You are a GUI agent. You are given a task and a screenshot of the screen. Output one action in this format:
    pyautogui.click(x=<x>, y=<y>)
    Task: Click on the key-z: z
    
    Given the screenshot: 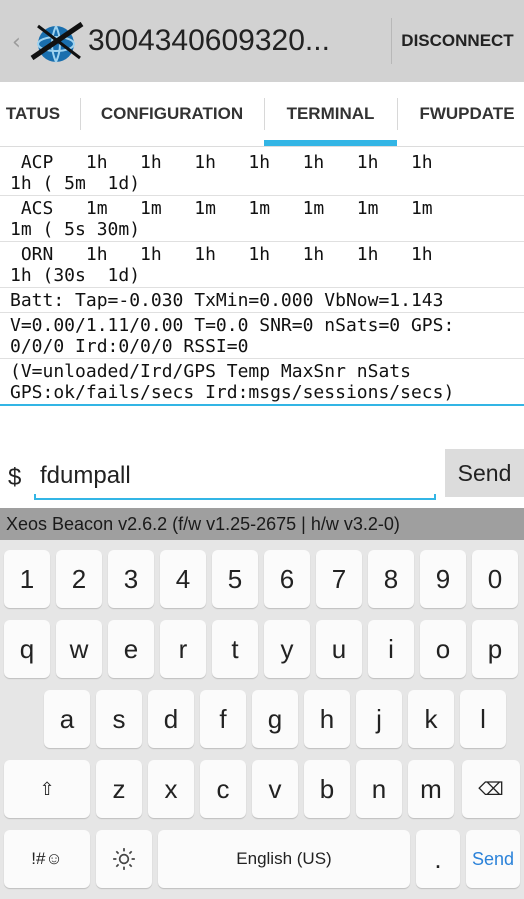 What is the action you would take?
    pyautogui.click(x=119, y=789)
    